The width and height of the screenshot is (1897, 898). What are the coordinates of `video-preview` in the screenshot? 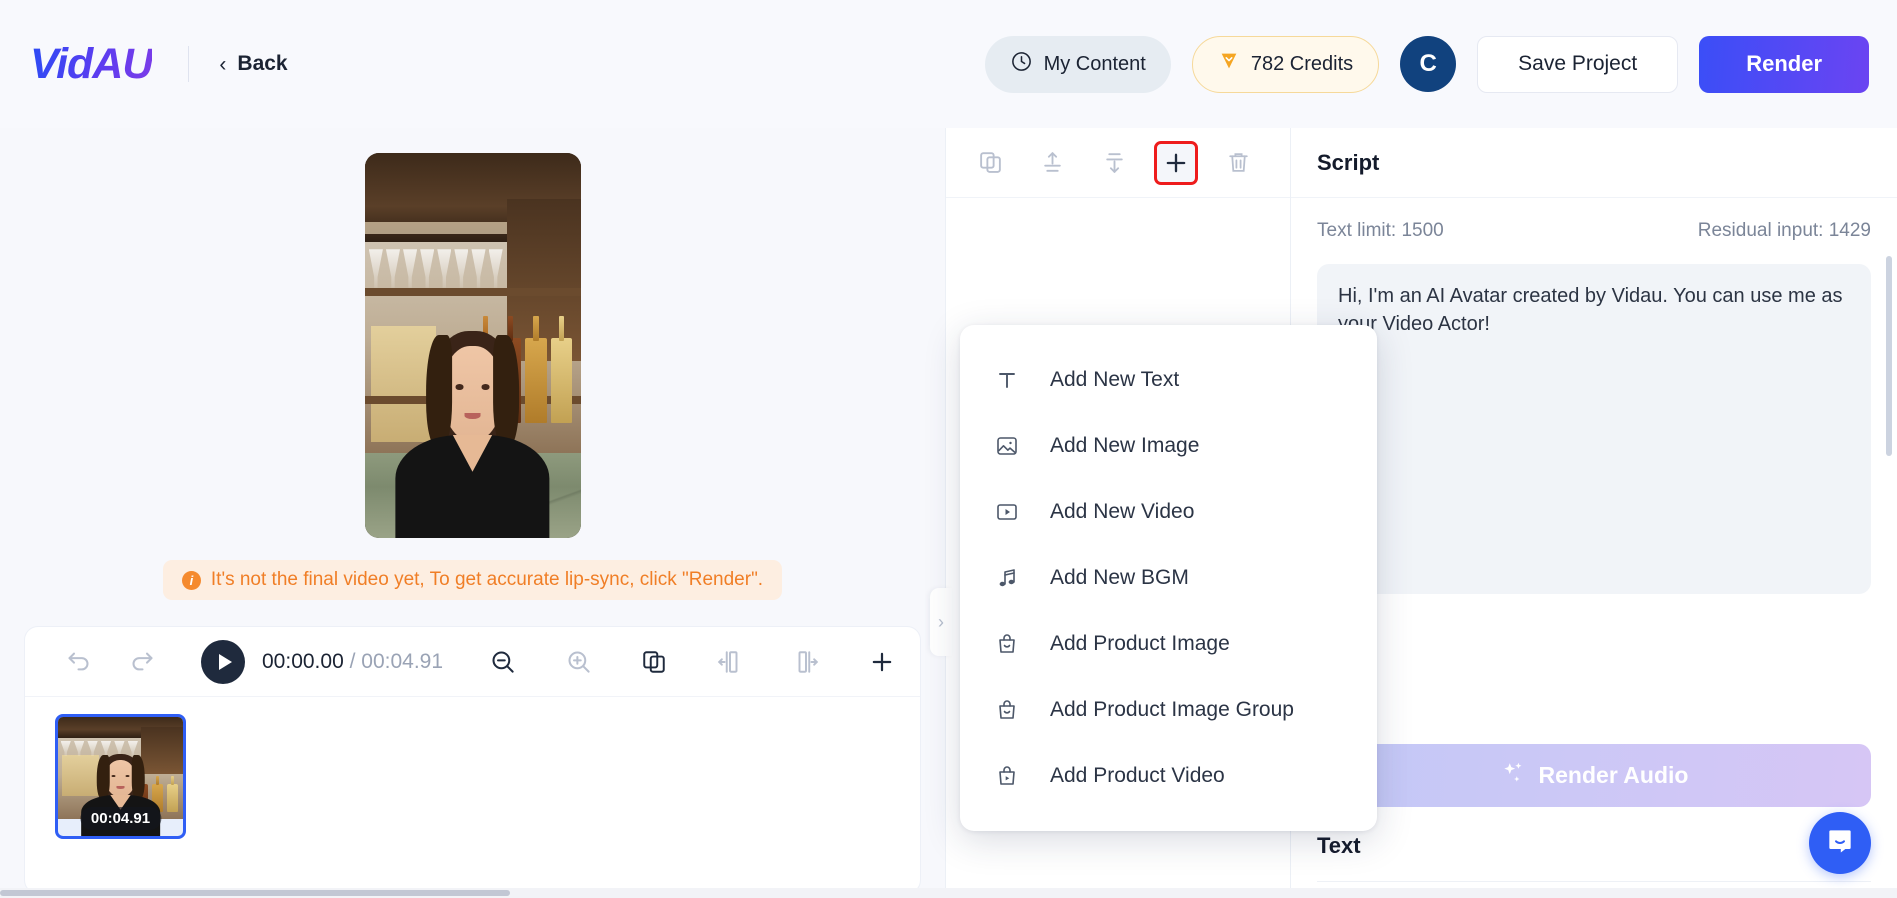 It's located at (472, 345).